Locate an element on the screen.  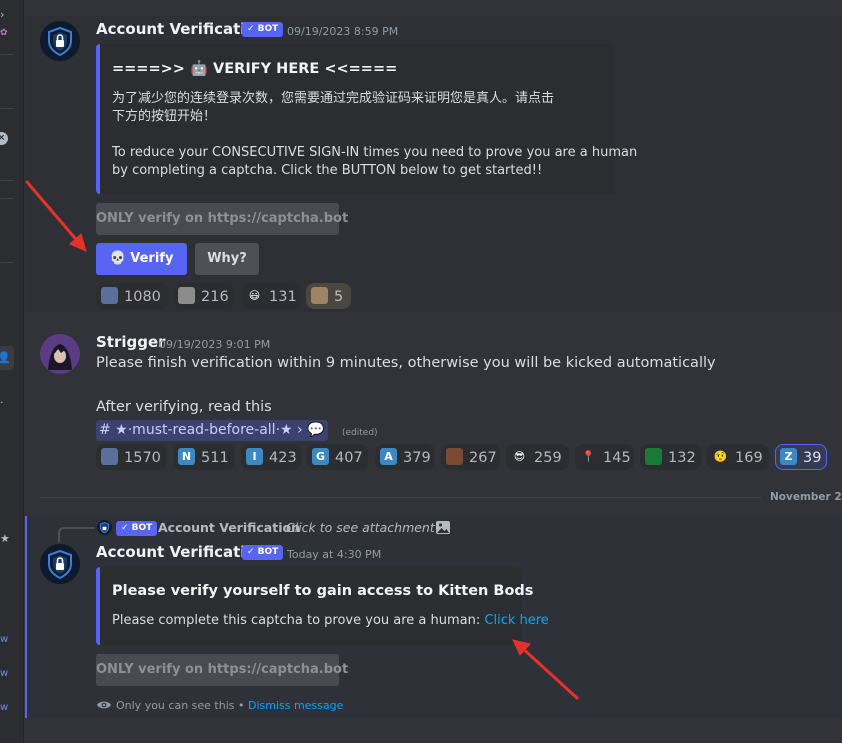
reaction: 😃 131 is located at coordinates (270, 296).